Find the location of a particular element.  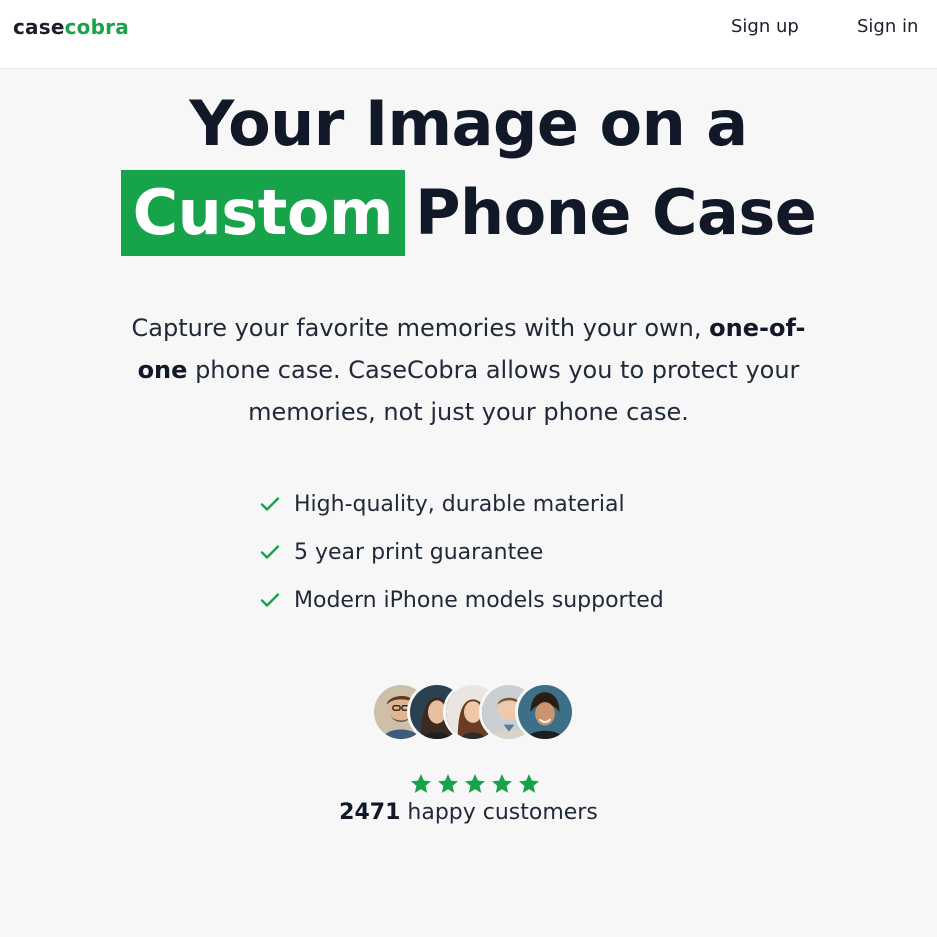

feature-label: Modern iPhone models supported is located at coordinates (479, 600).